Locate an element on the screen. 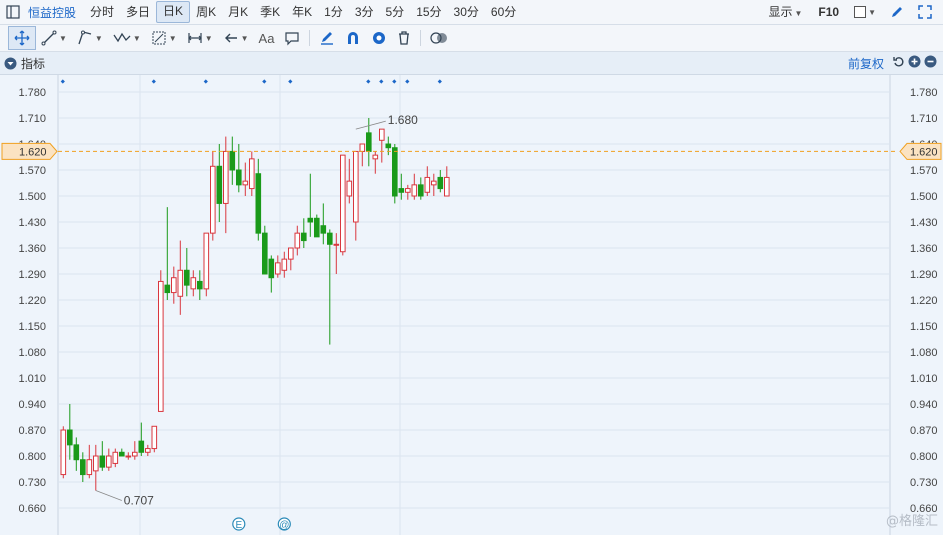 The width and height of the screenshot is (943, 535). f10-button: F10 is located at coordinates (828, 12).